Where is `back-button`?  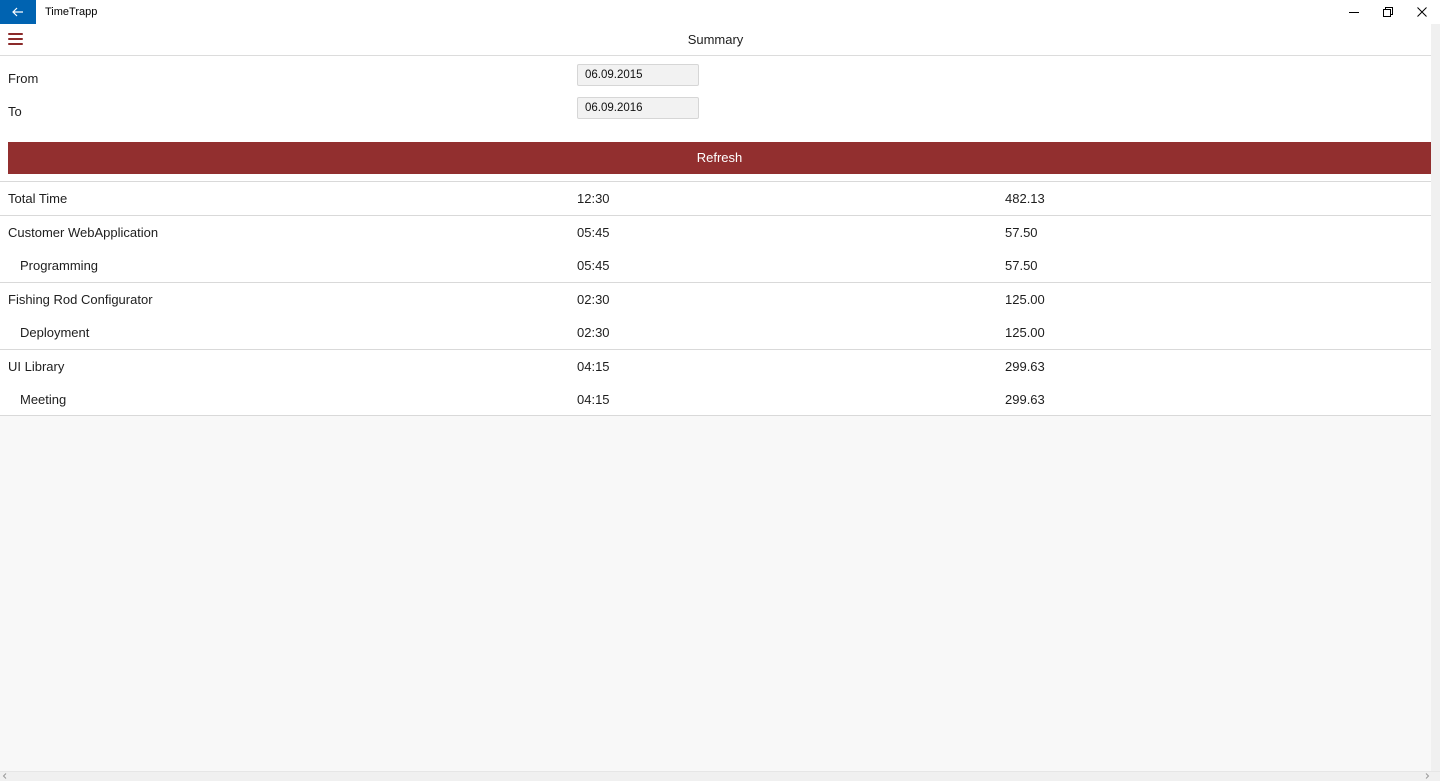 back-button is located at coordinates (18, 12).